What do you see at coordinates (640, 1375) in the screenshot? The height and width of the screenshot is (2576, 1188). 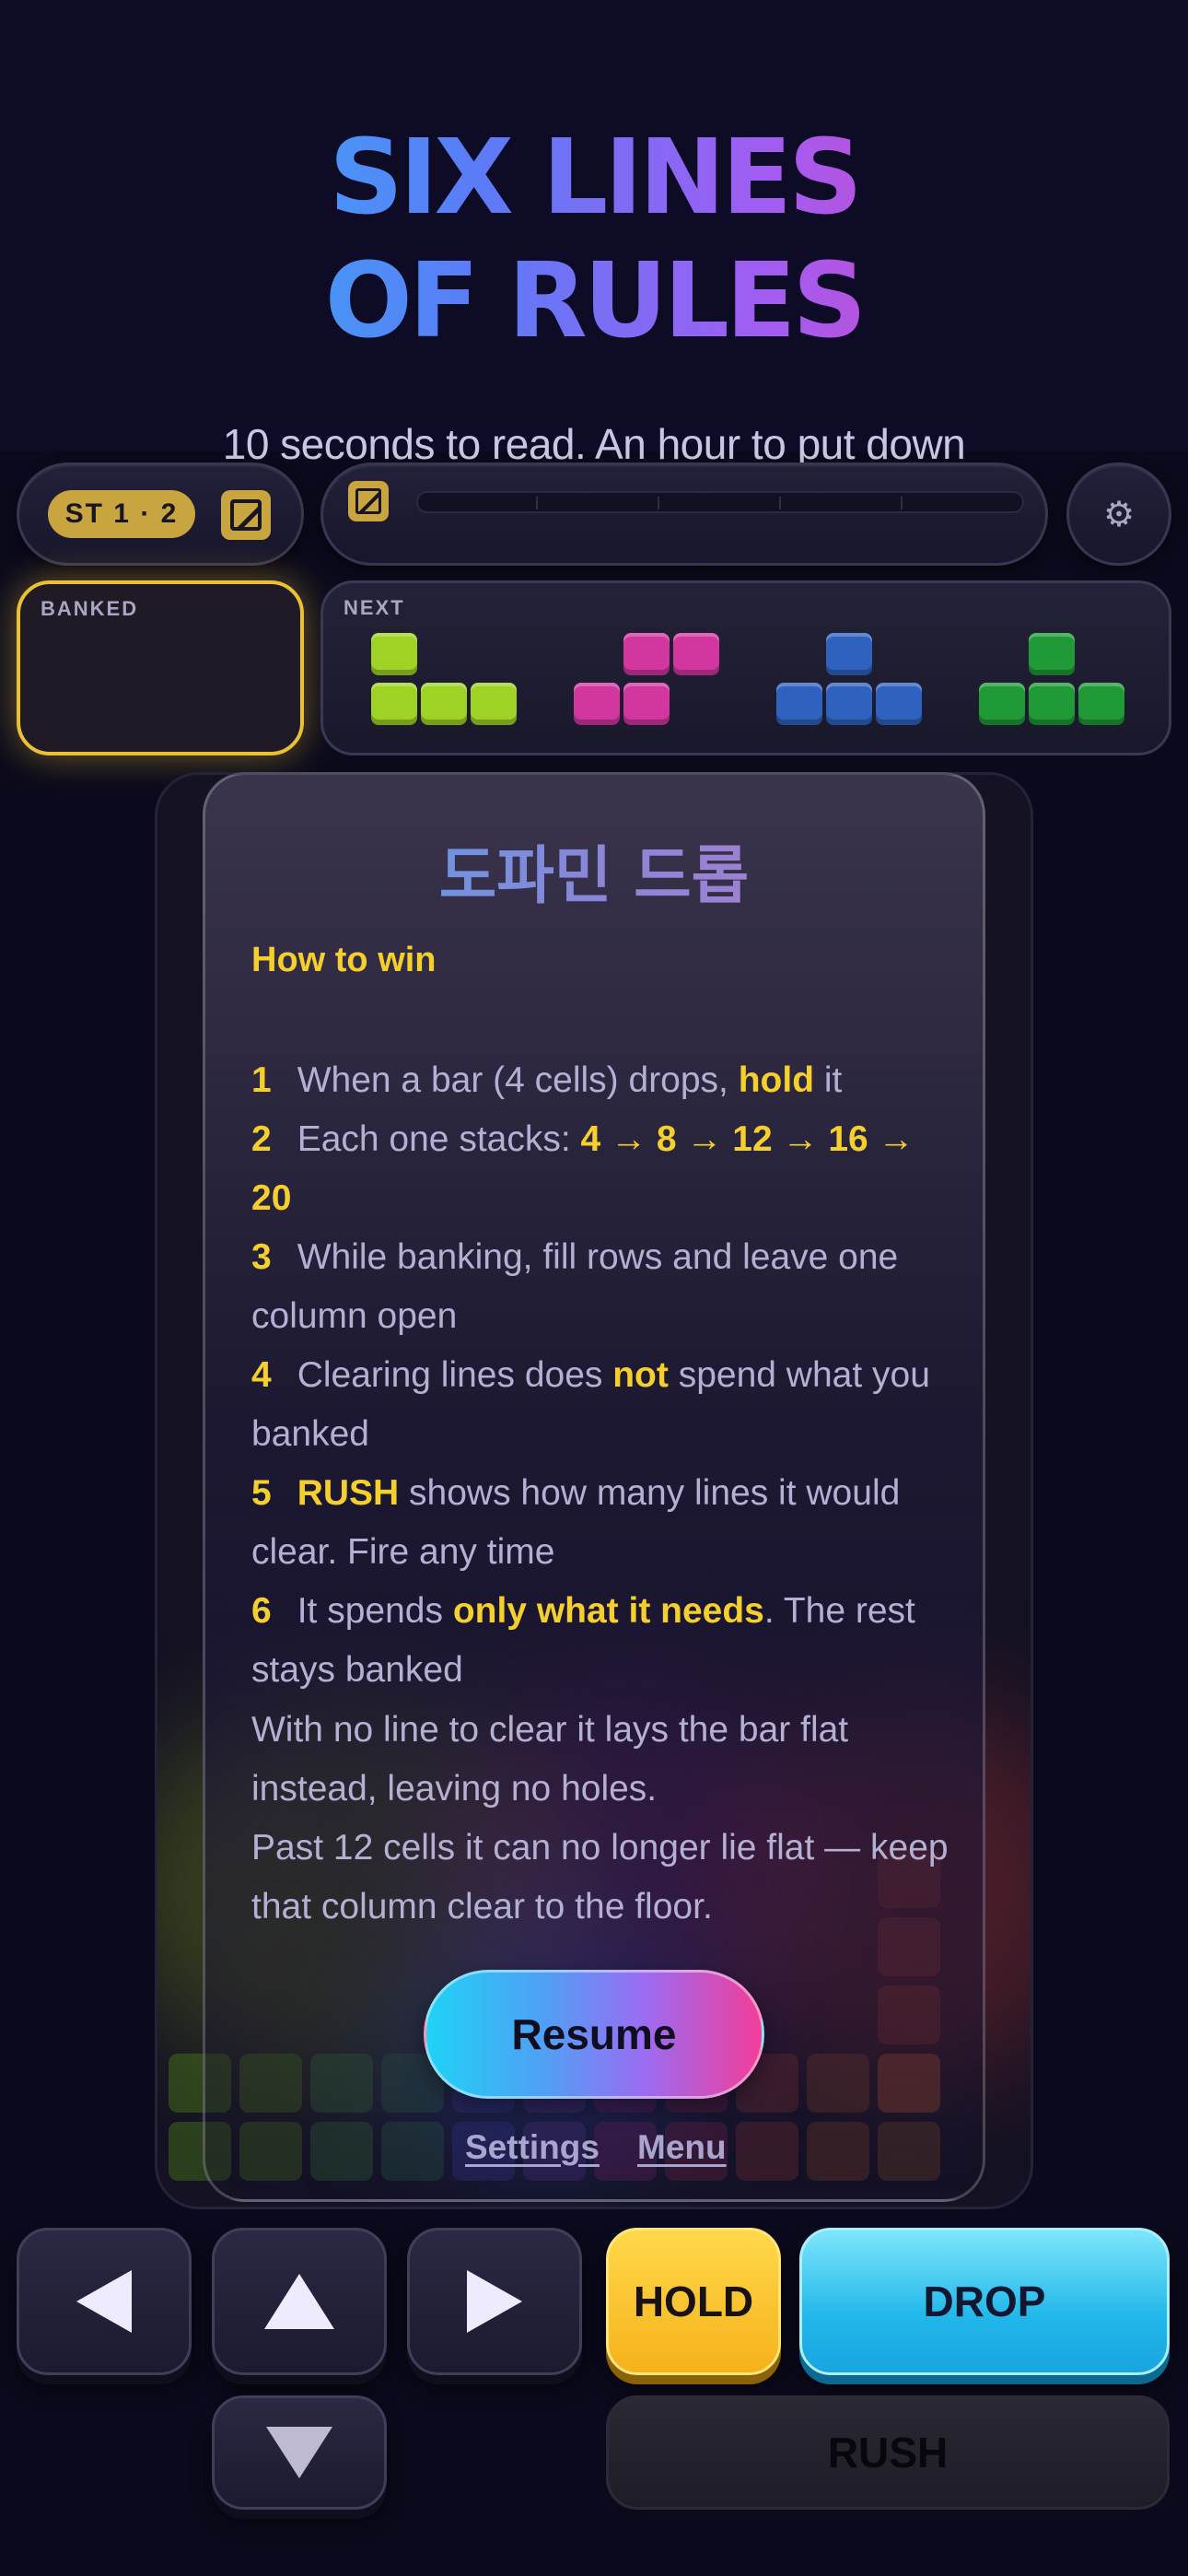 I see `rule-text: not` at bounding box center [640, 1375].